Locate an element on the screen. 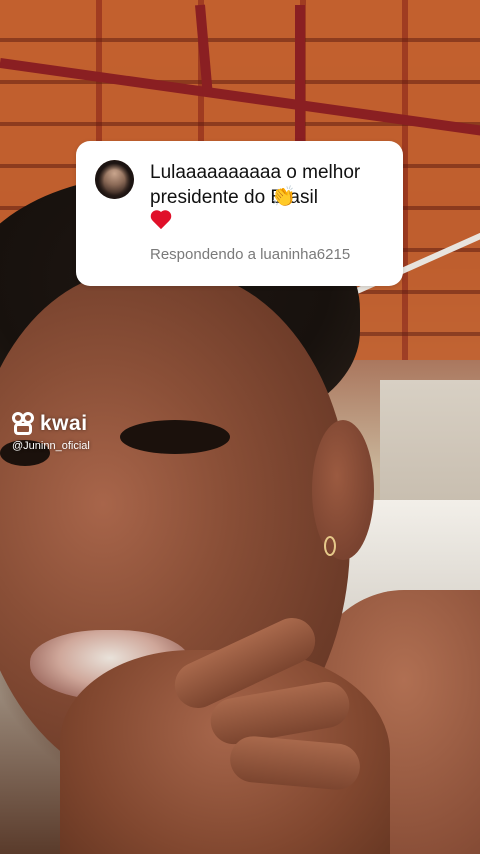 The image size is (480, 854). heart-icon is located at coordinates (161, 220).